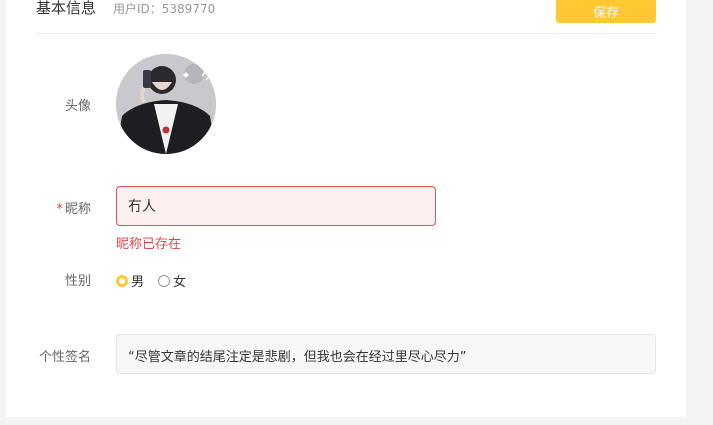 Image resolution: width=713 pixels, height=425 pixels. I want to click on required-mark: *, so click(59, 209).